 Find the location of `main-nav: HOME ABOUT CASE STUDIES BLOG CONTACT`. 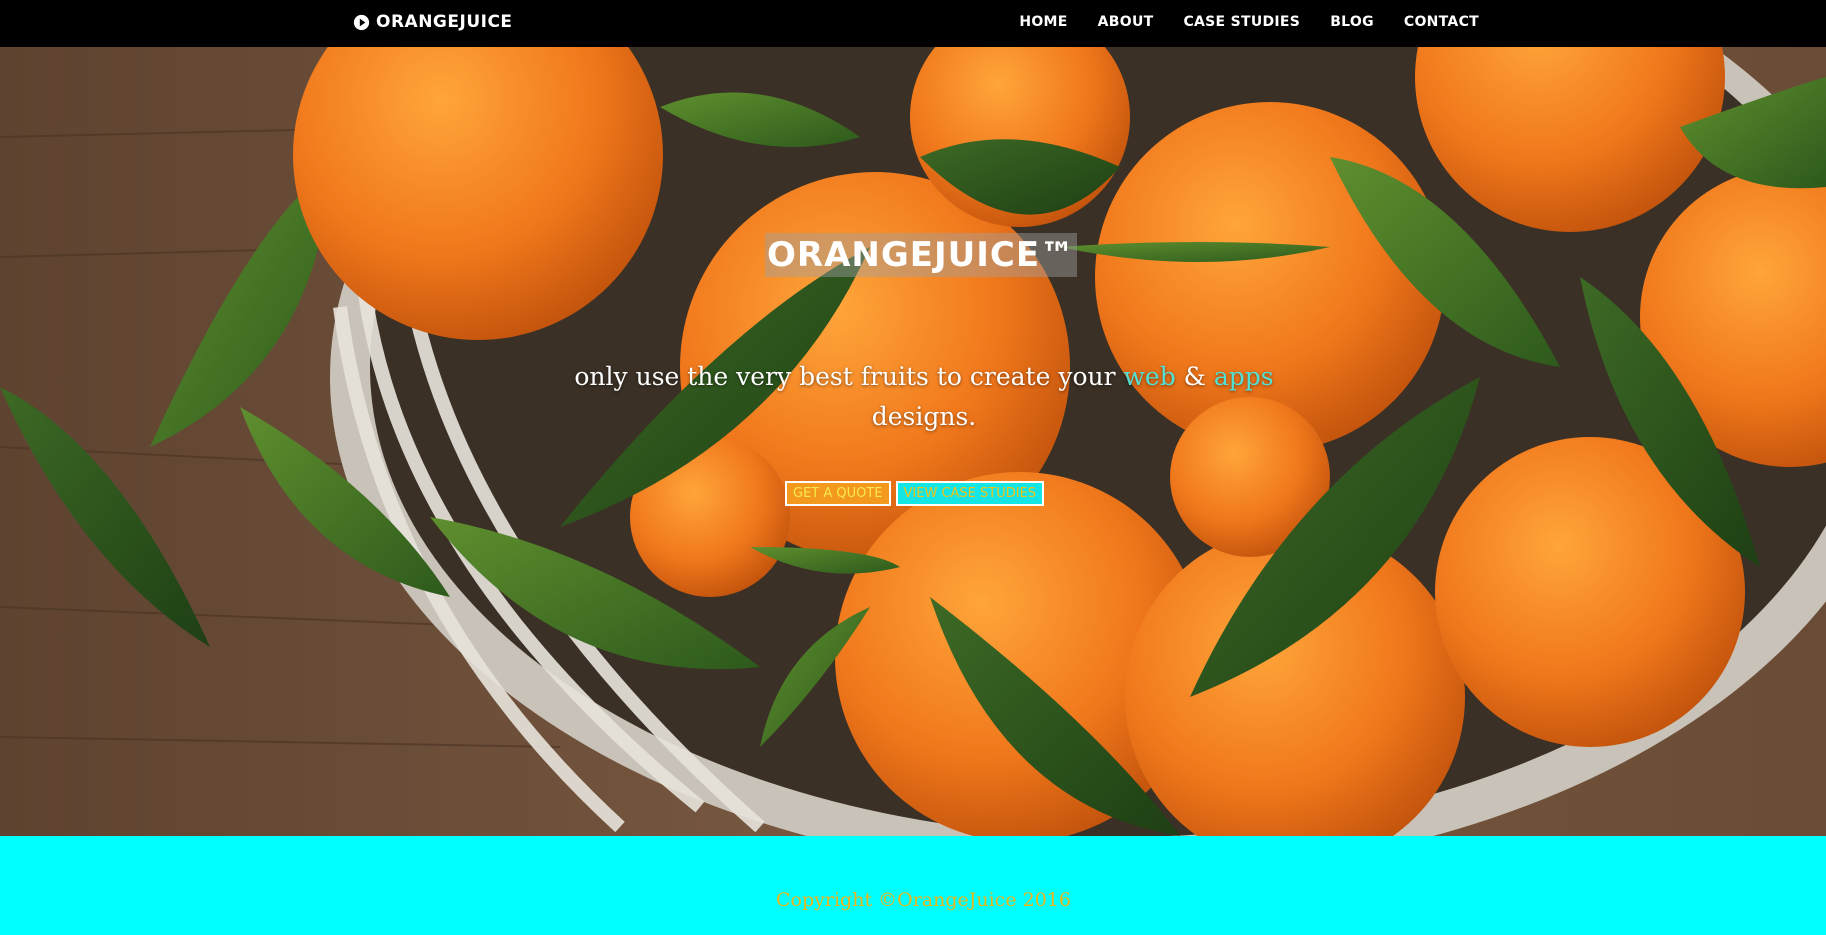

main-nav: HOME ABOUT CASE STUDIES BLOG CONTACT is located at coordinates (1249, 22).